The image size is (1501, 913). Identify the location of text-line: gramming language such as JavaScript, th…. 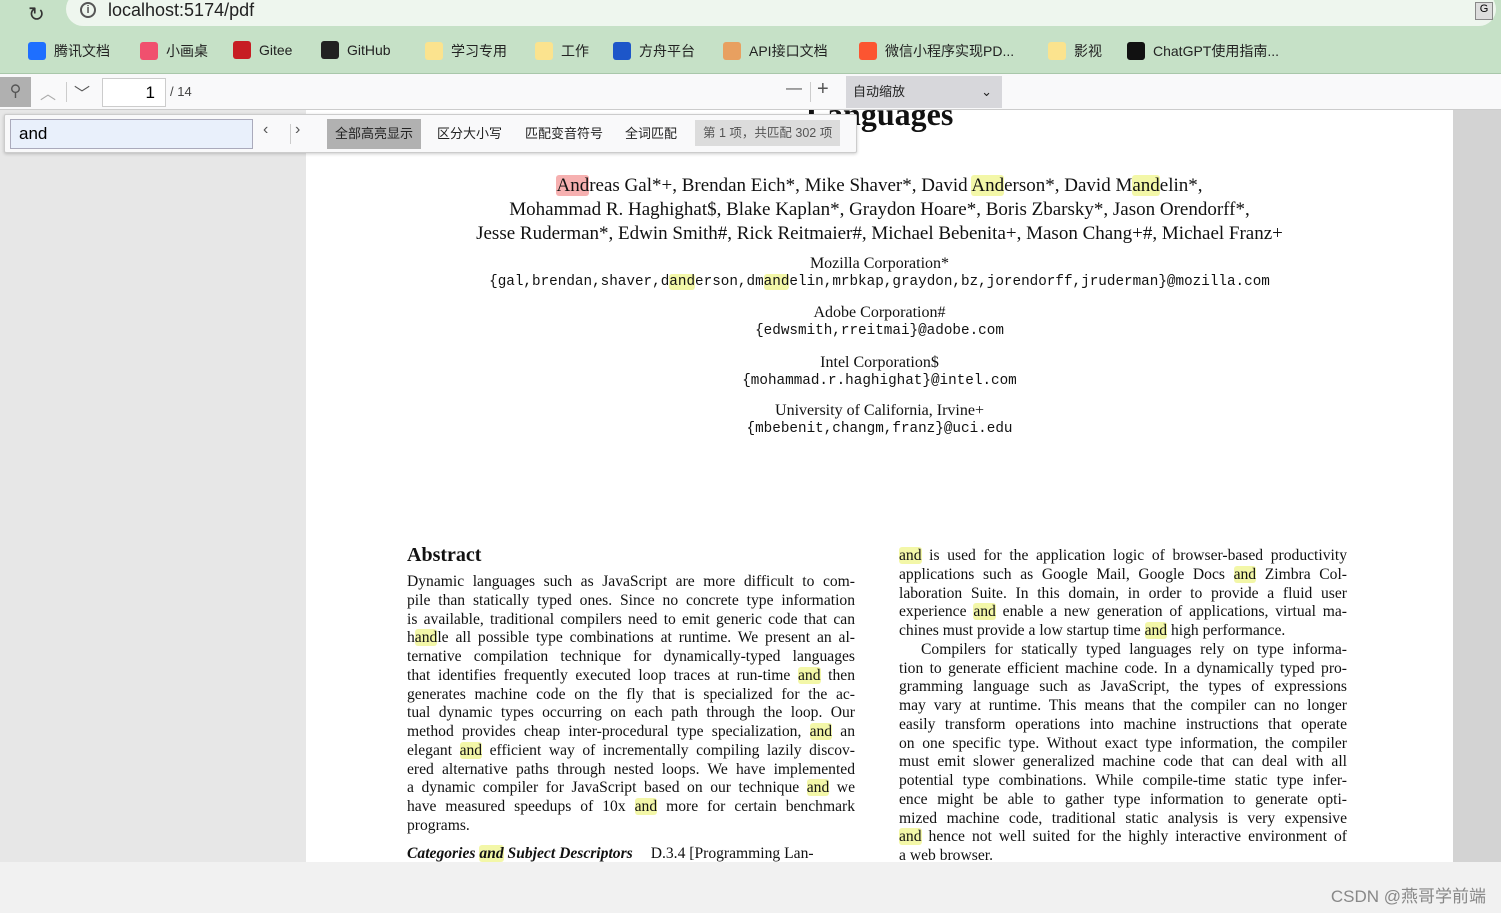
(1123, 687).